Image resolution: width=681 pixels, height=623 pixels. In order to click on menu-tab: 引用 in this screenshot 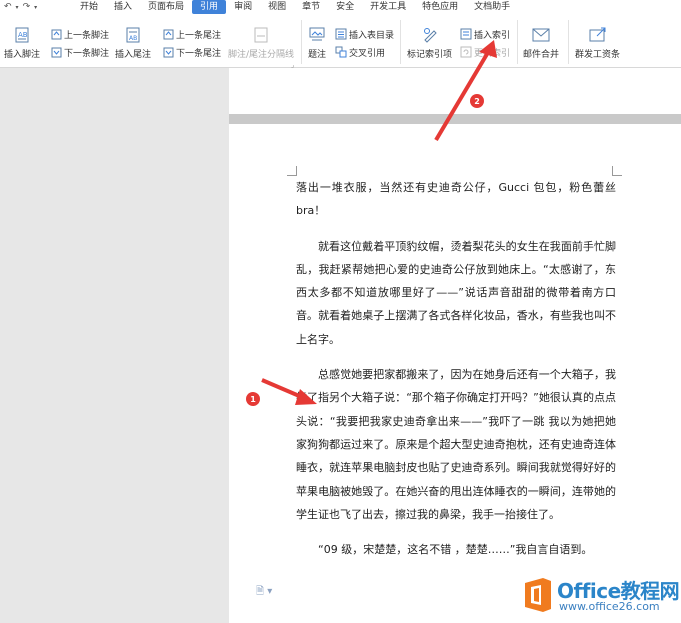, I will do `click(209, 7)`.